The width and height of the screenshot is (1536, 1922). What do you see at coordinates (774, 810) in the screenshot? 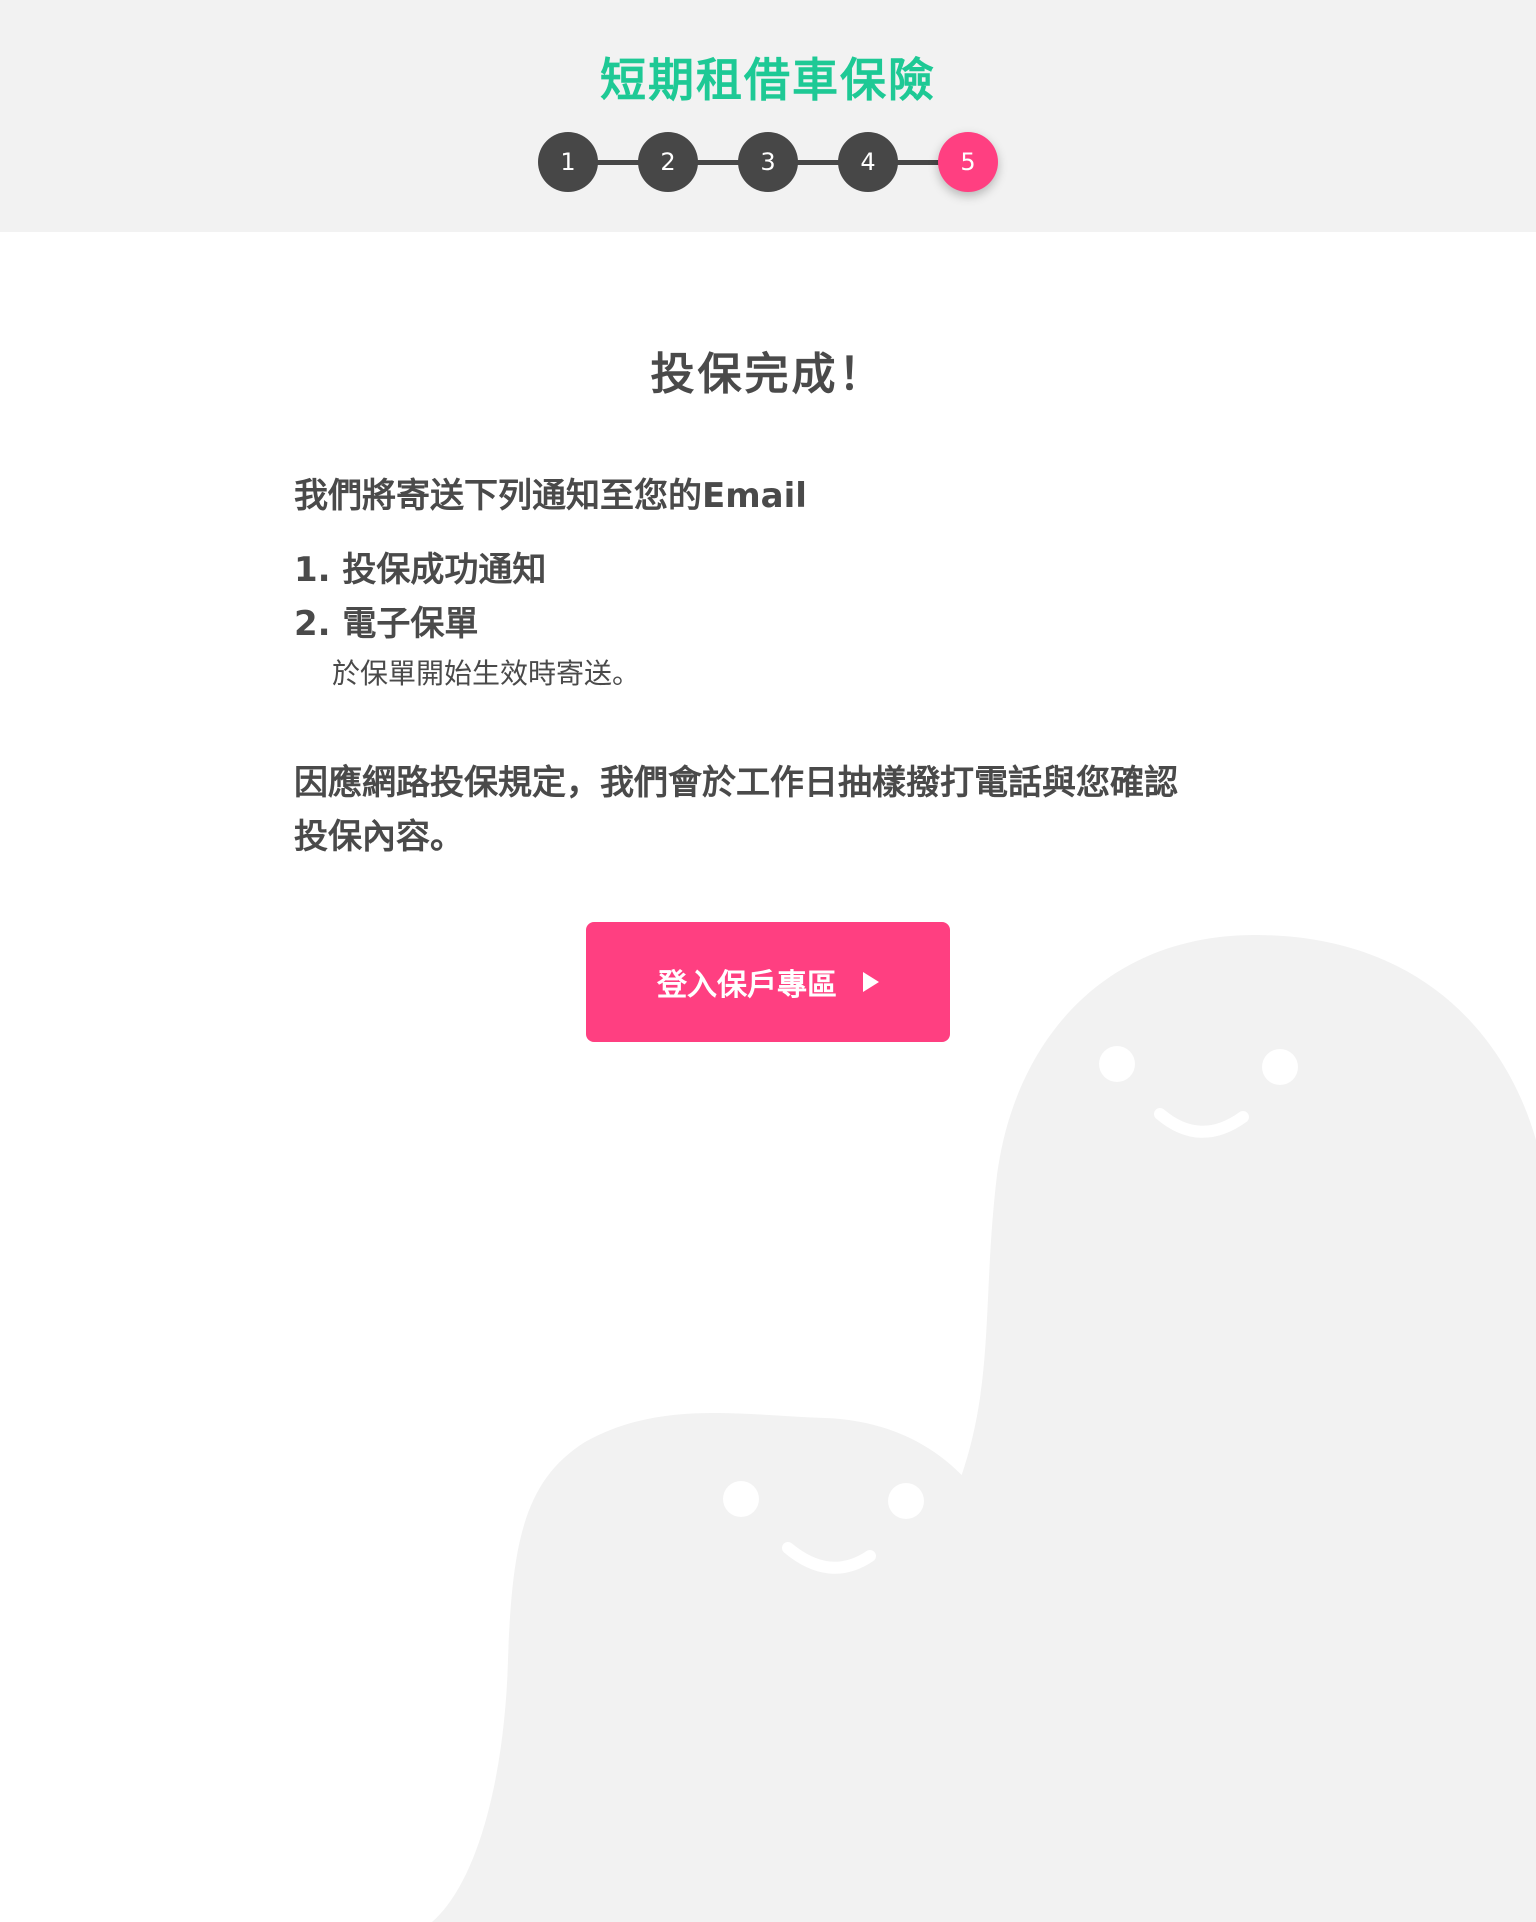
I see `phone-verification-notice: 因應網路投保規定，我們會於工作日抽樣撥打電話與您確認 投保內容。` at bounding box center [774, 810].